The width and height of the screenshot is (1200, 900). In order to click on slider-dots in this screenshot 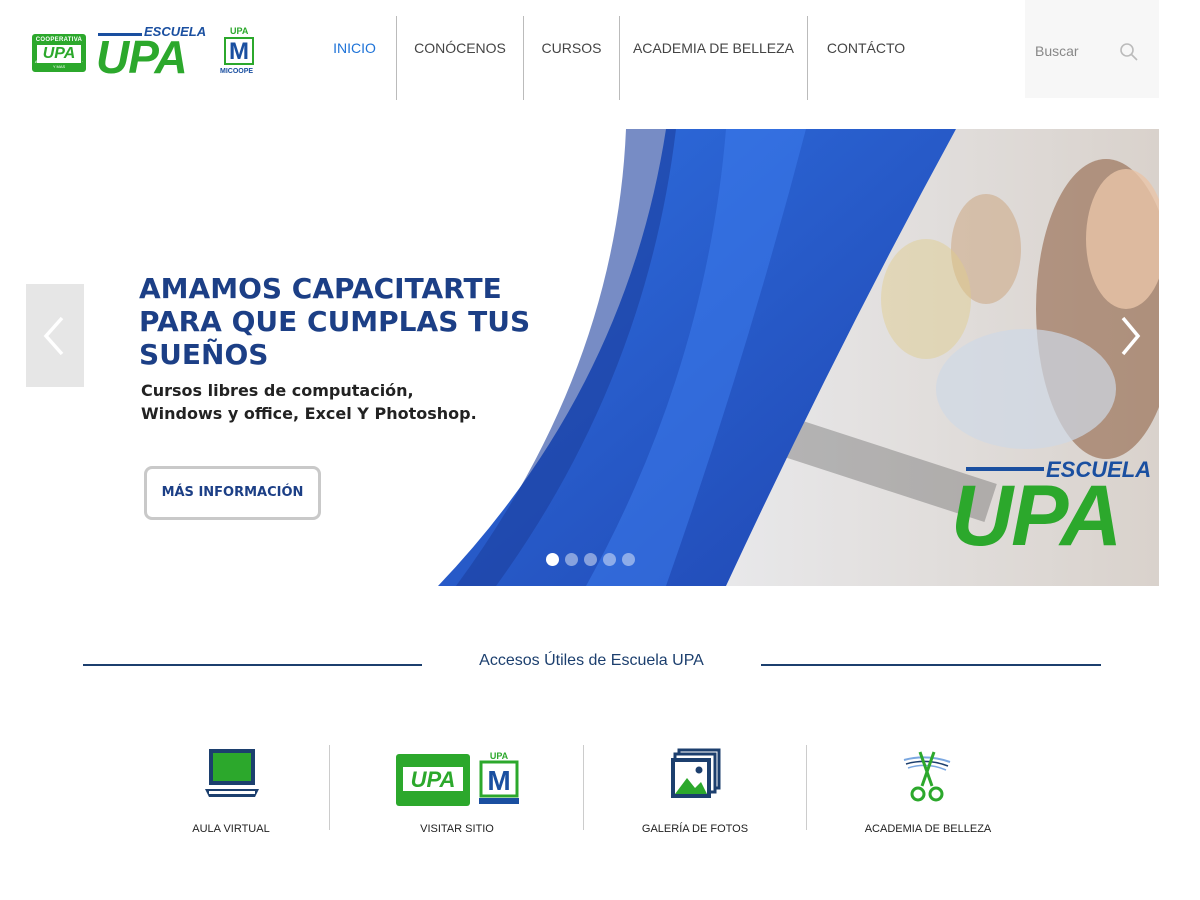, I will do `click(593, 559)`.